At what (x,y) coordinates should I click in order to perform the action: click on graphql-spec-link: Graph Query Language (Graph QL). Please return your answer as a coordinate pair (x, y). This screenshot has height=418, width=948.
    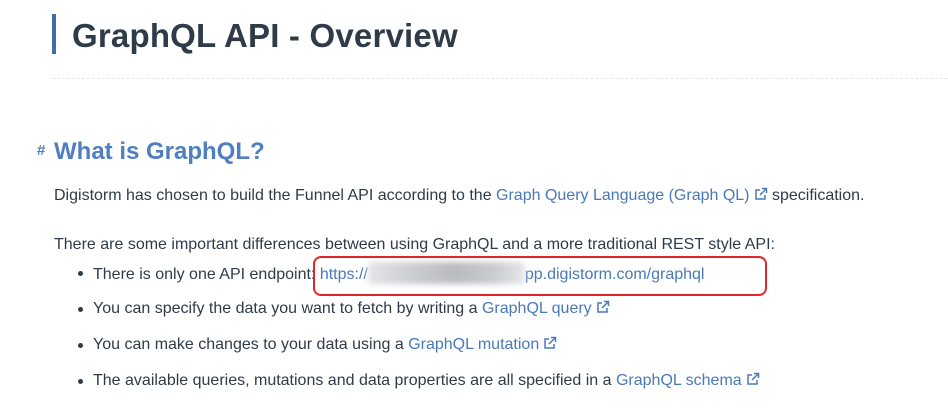
    Looking at the image, I should click on (631, 195).